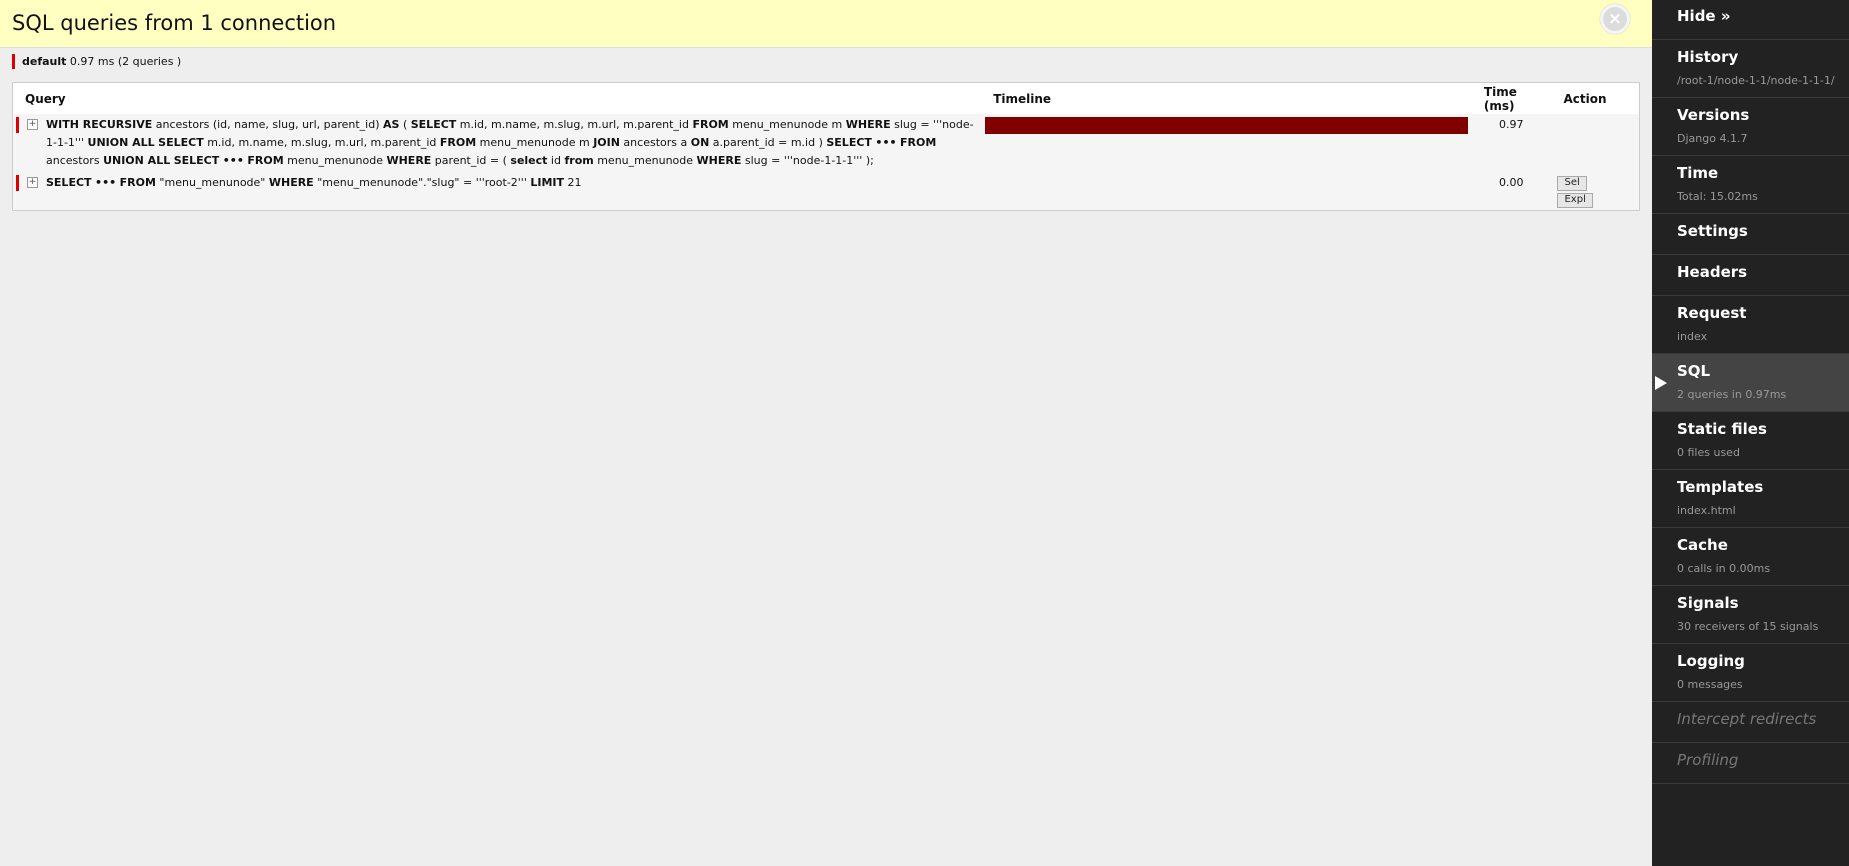  I want to click on explain-button: Expl, so click(1575, 200).